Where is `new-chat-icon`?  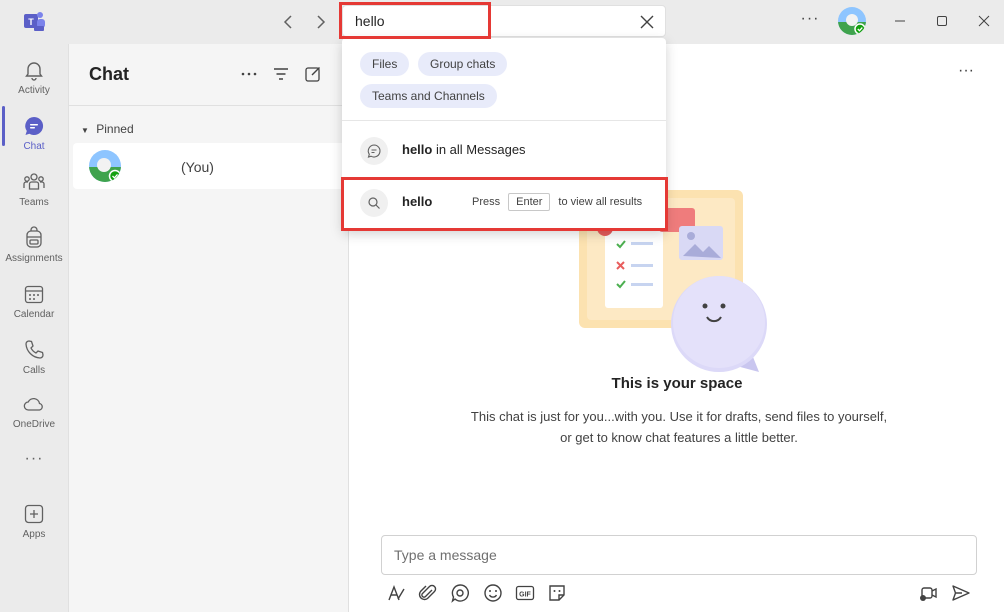
new-chat-icon is located at coordinates (313, 74).